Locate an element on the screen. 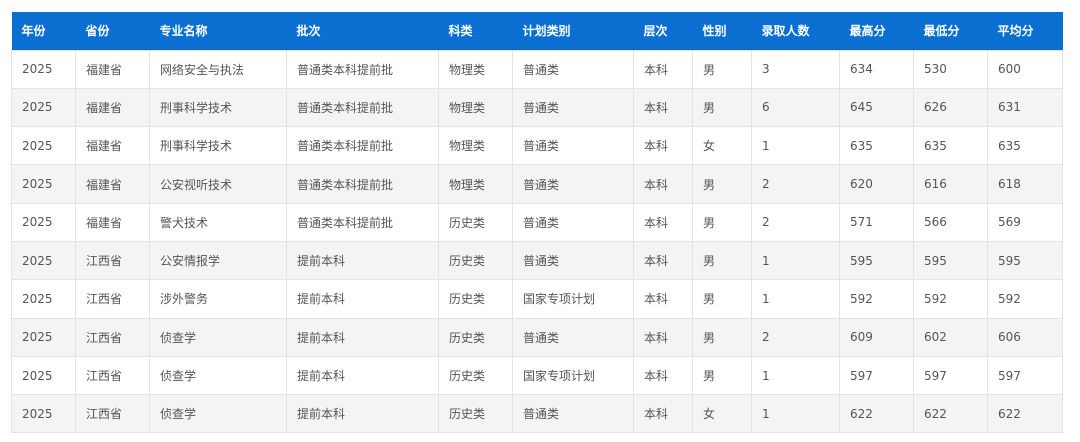 The width and height of the screenshot is (1080, 442). cell-min-score: 622 is located at coordinates (950, 414).